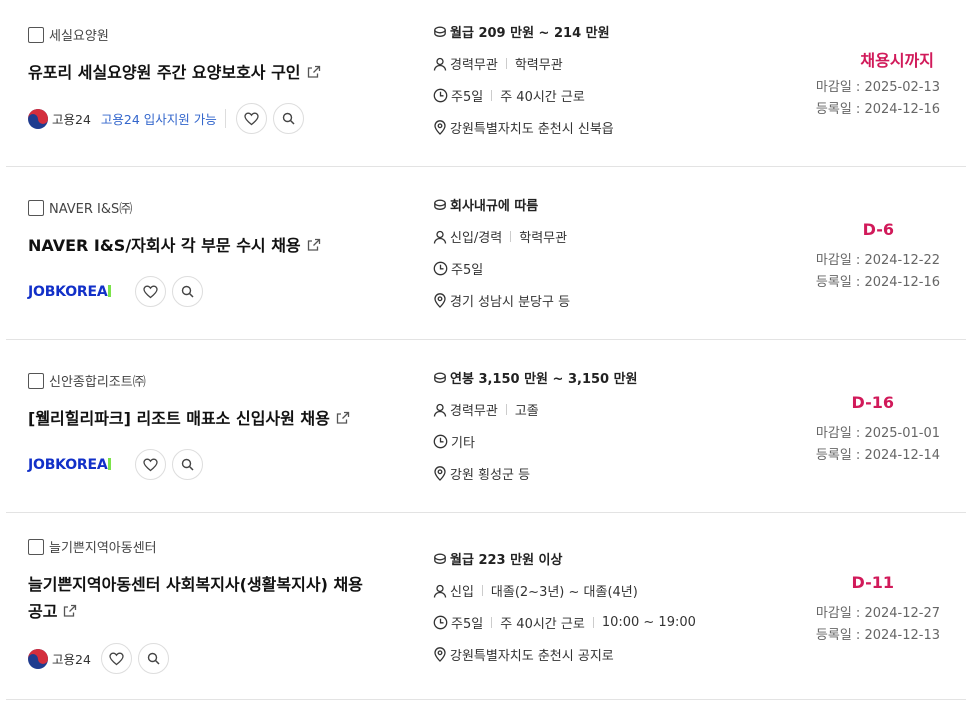 The image size is (974, 704). I want to click on company-name: NAVER I&S㈜, so click(90, 207).